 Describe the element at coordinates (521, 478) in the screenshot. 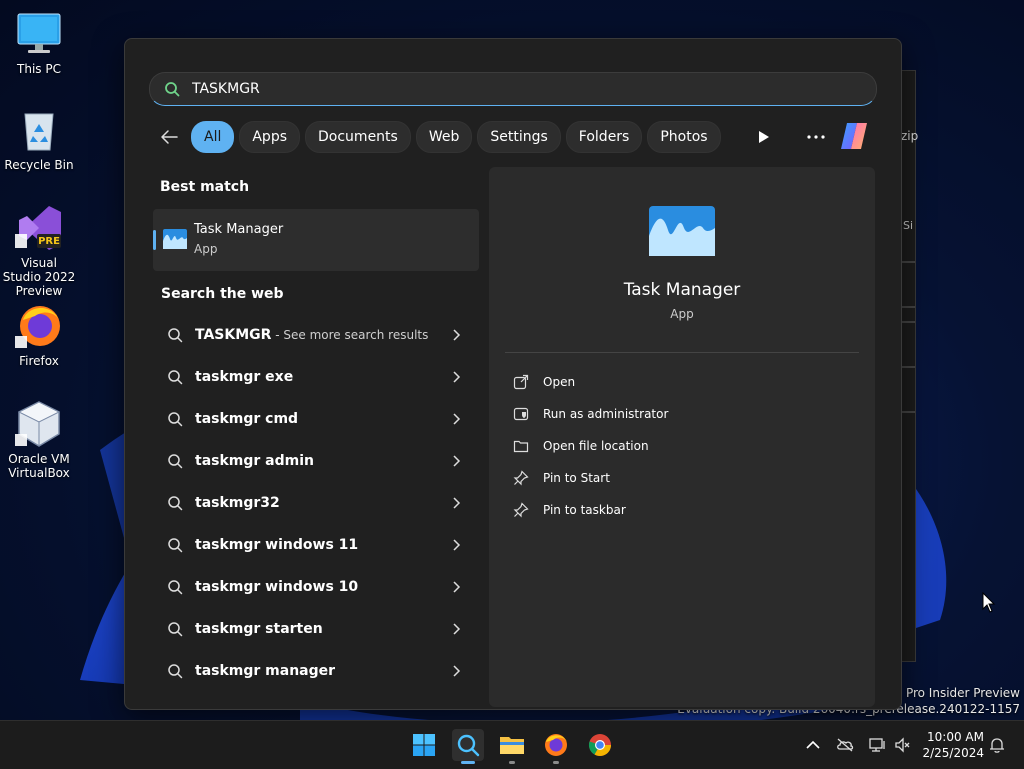

I see `pin-icon` at that location.